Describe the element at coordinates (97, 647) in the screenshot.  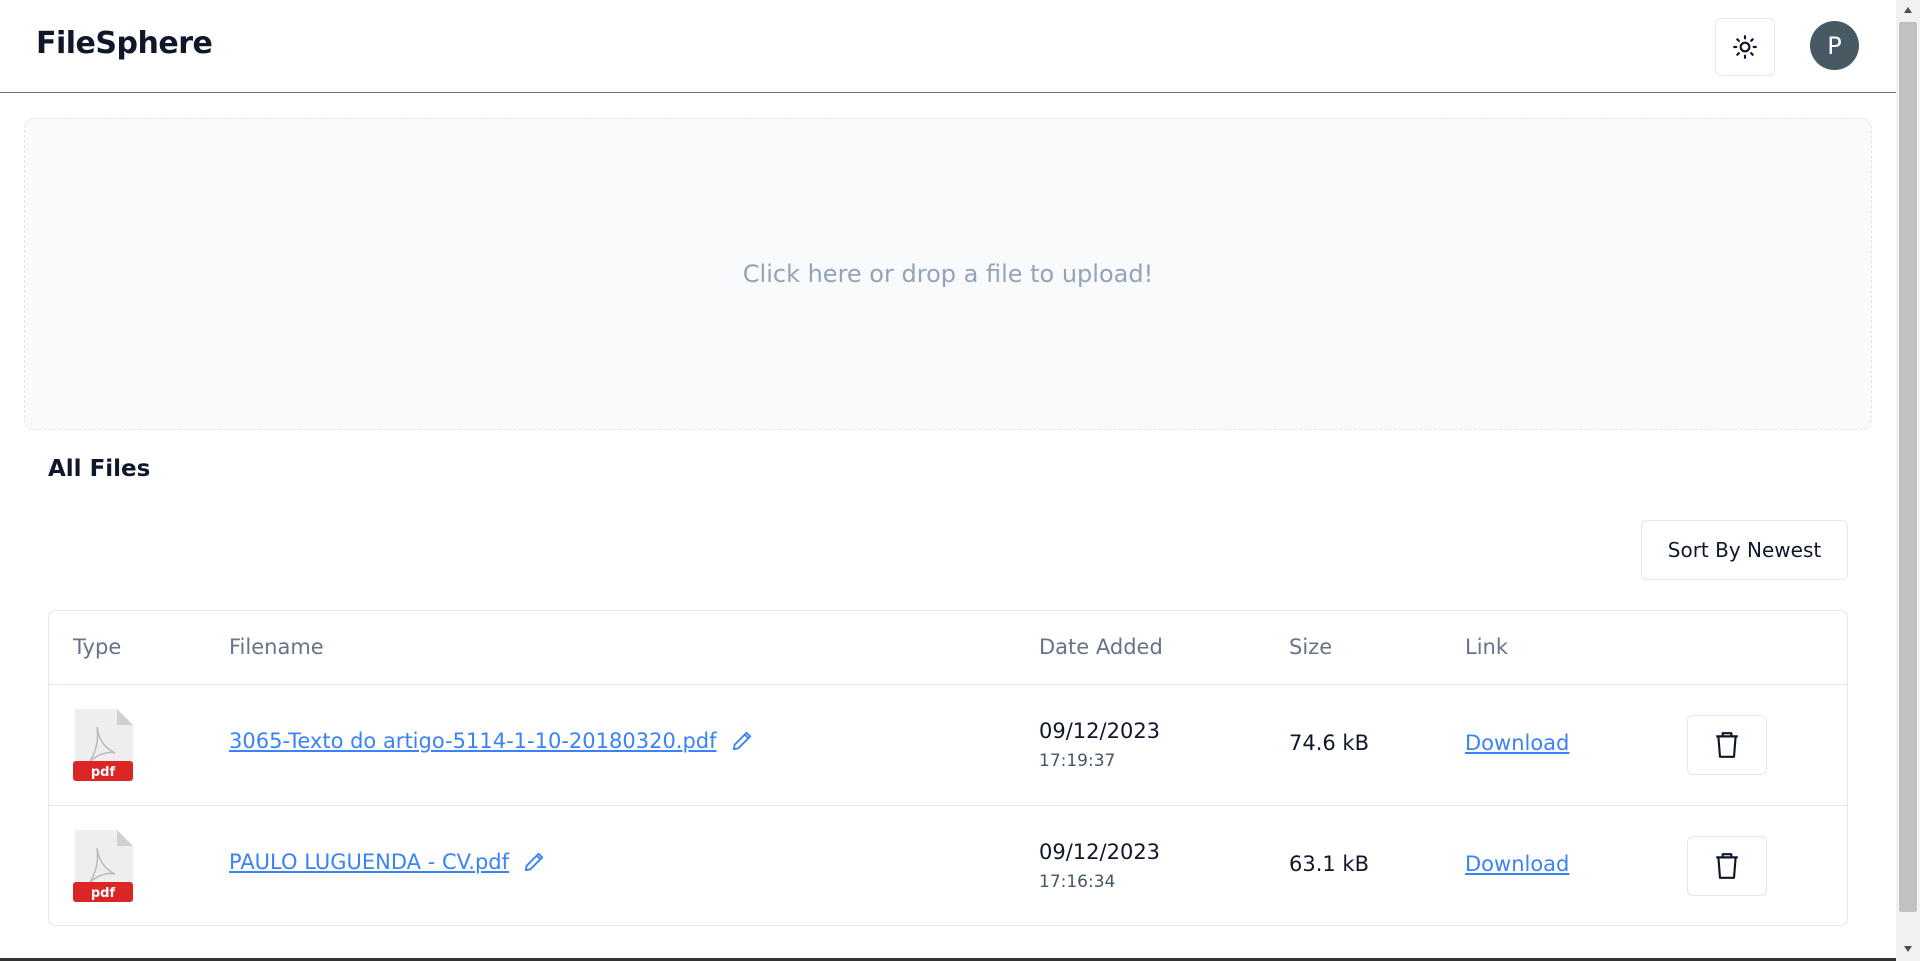
I see `column-header-type: Type` at that location.